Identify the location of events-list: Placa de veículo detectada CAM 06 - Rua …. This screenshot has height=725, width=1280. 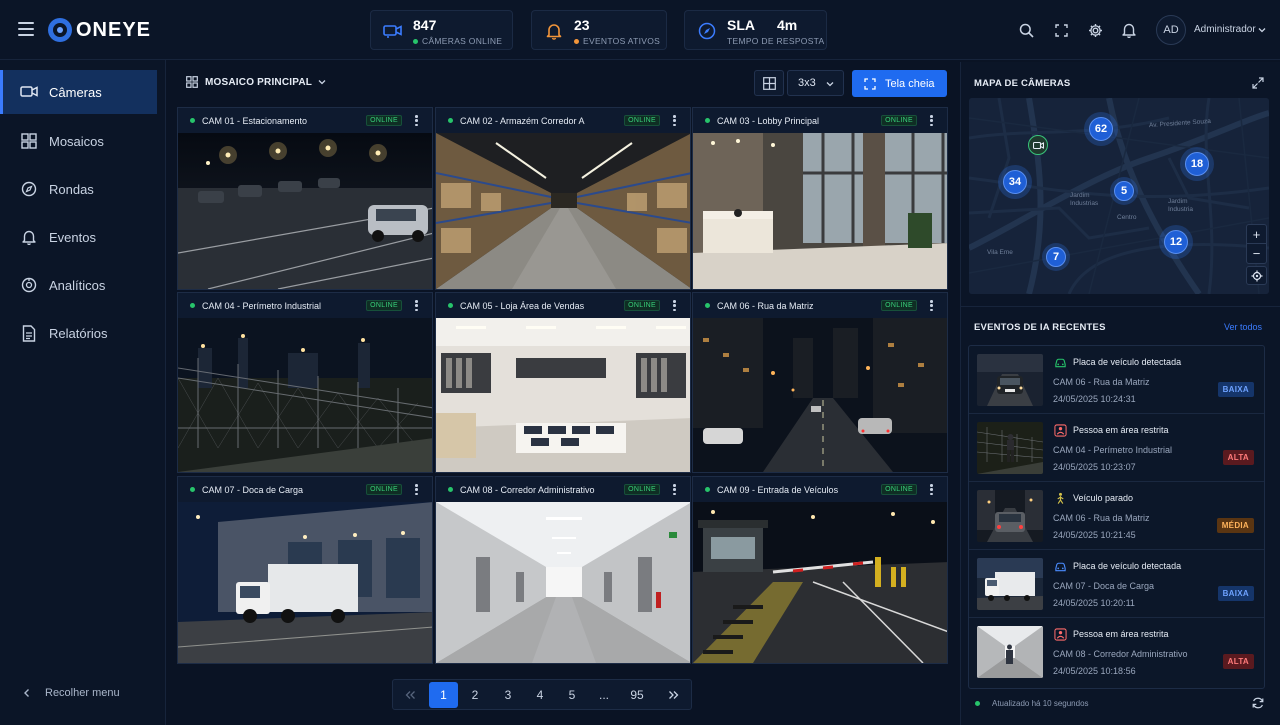
(1116, 517).